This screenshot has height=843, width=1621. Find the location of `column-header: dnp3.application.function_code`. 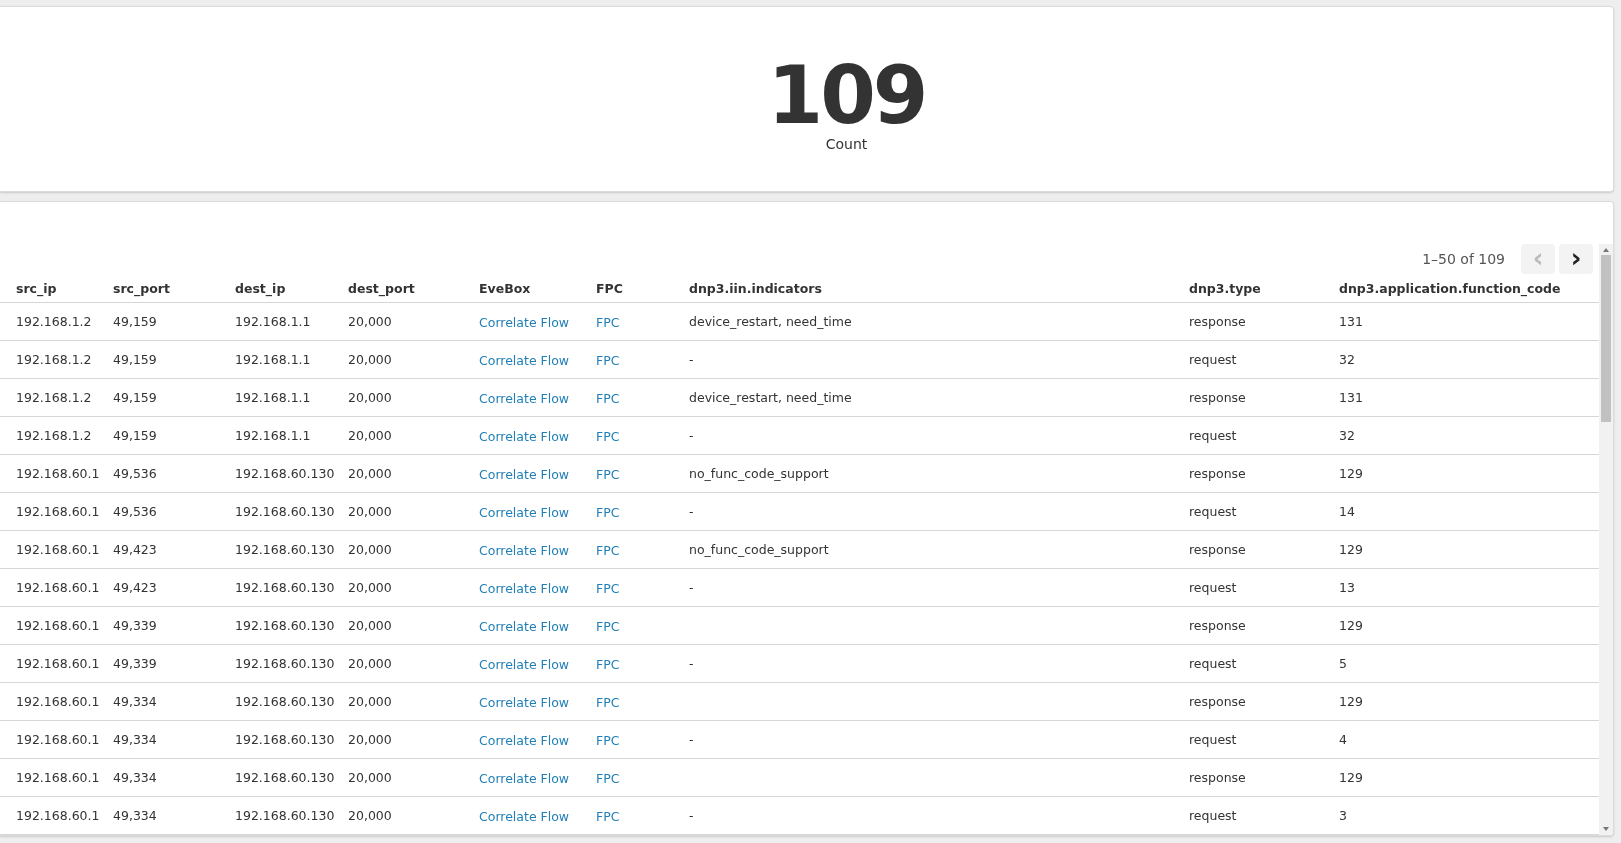

column-header: dnp3.application.function_code is located at coordinates (1450, 288).